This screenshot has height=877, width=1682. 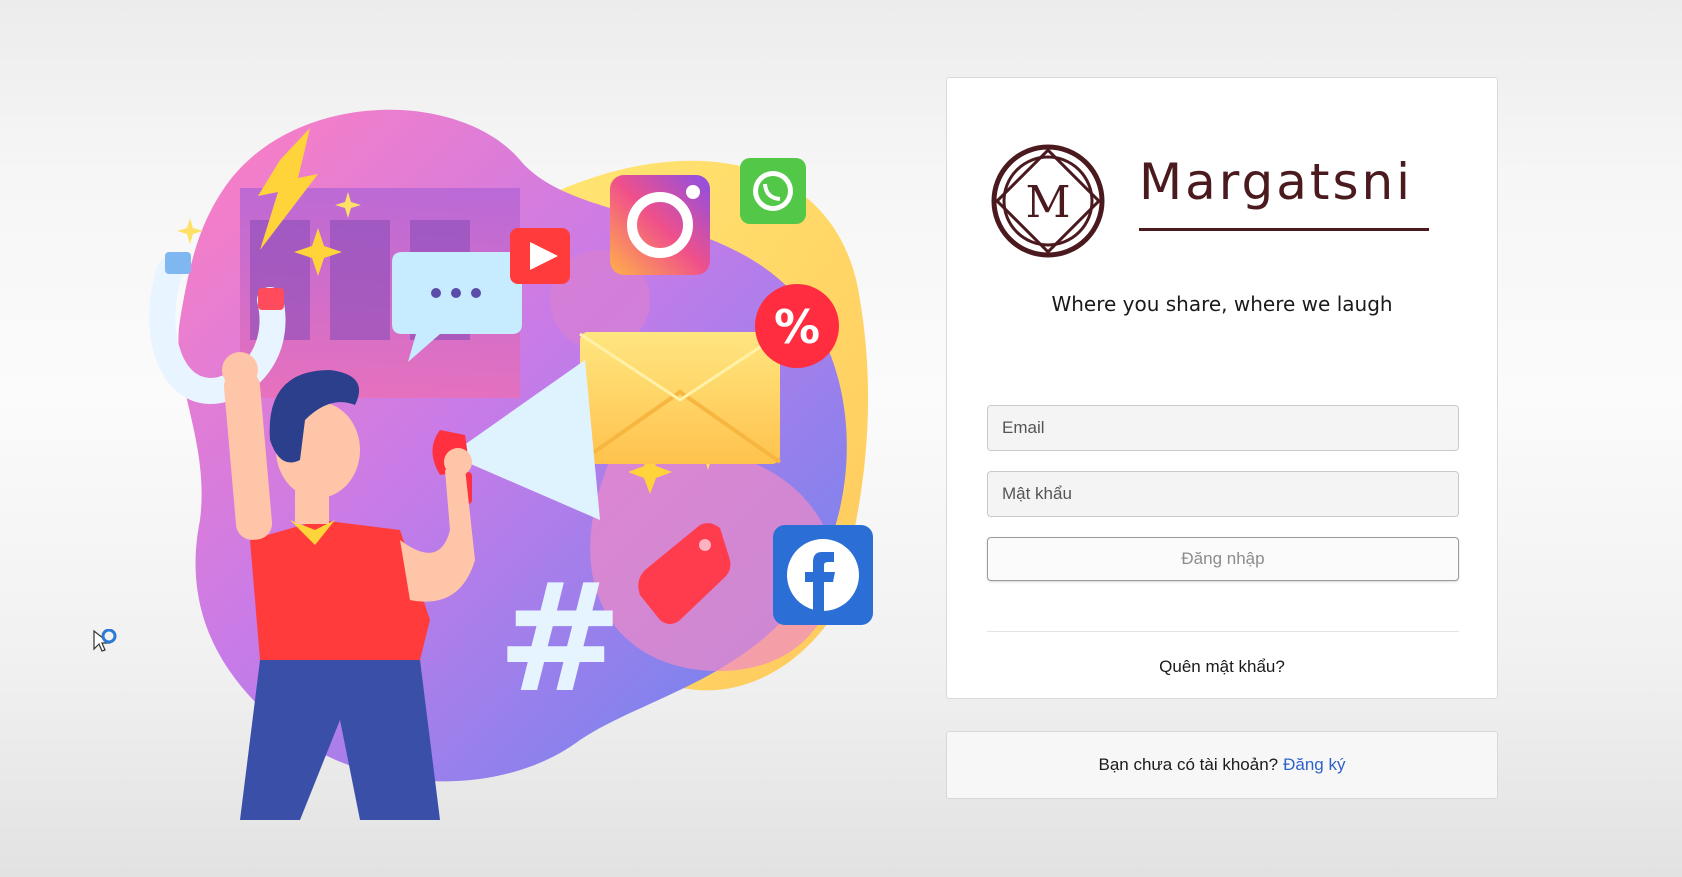 What do you see at coordinates (773, 191) in the screenshot?
I see `whatsapp-icon` at bounding box center [773, 191].